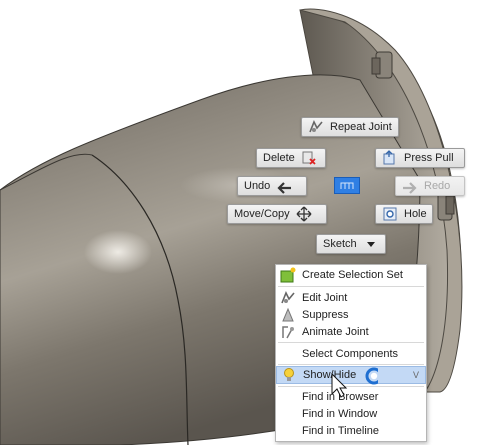  What do you see at coordinates (288, 275) in the screenshot?
I see `selection-set-icon` at bounding box center [288, 275].